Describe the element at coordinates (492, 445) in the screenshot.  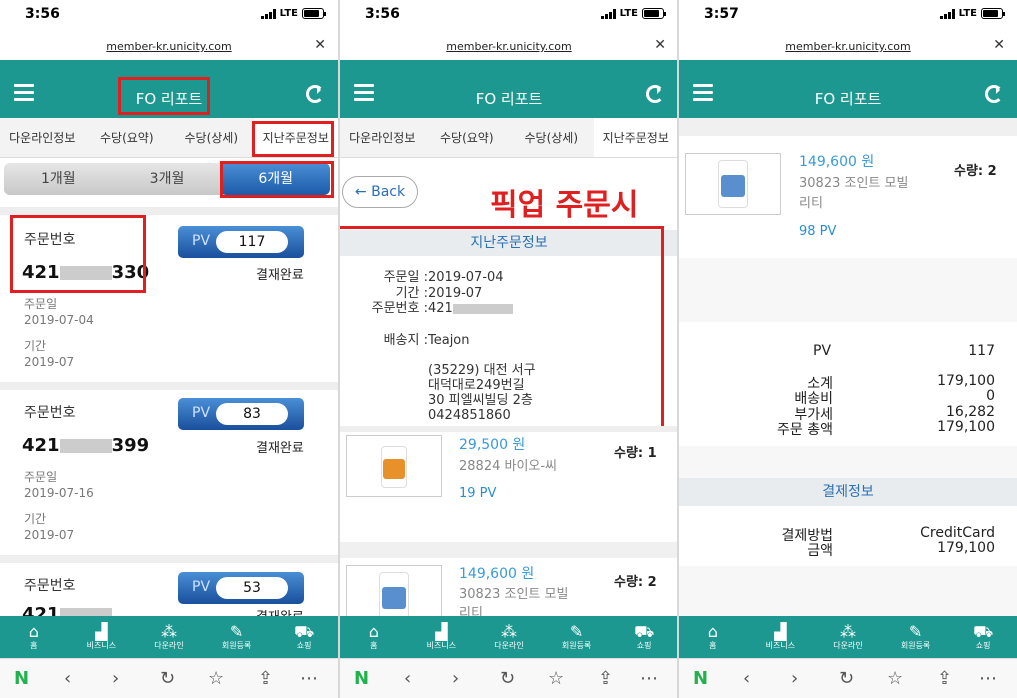
I see `product-price: 29,500 원` at that location.